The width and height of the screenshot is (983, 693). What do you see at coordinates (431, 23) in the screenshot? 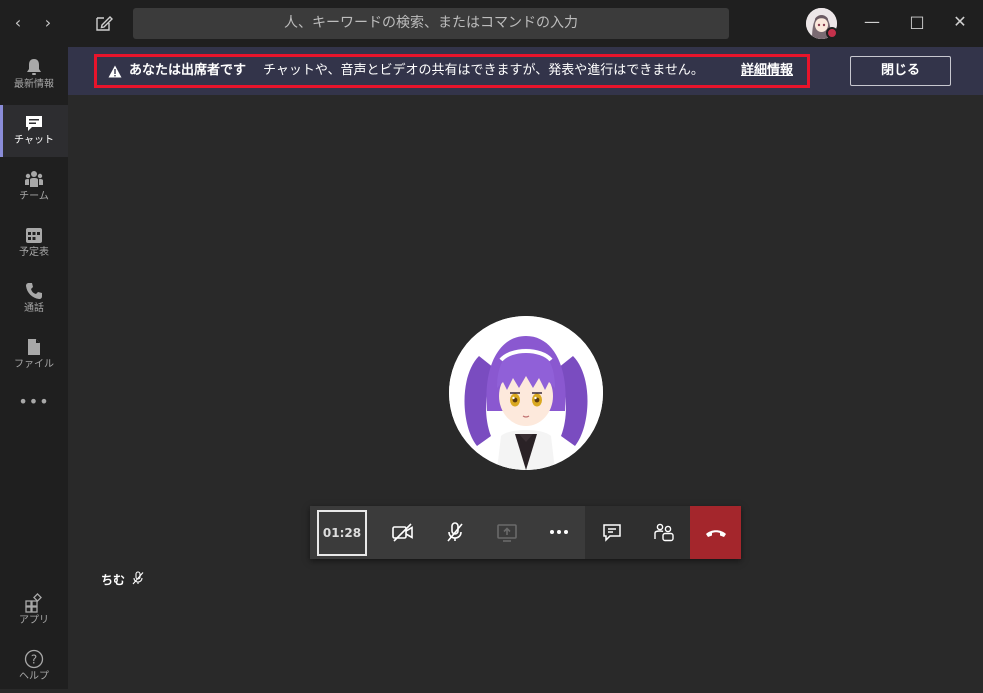
I see `search-input: 人、キーワードの検索、またはコマンドの入力` at bounding box center [431, 23].